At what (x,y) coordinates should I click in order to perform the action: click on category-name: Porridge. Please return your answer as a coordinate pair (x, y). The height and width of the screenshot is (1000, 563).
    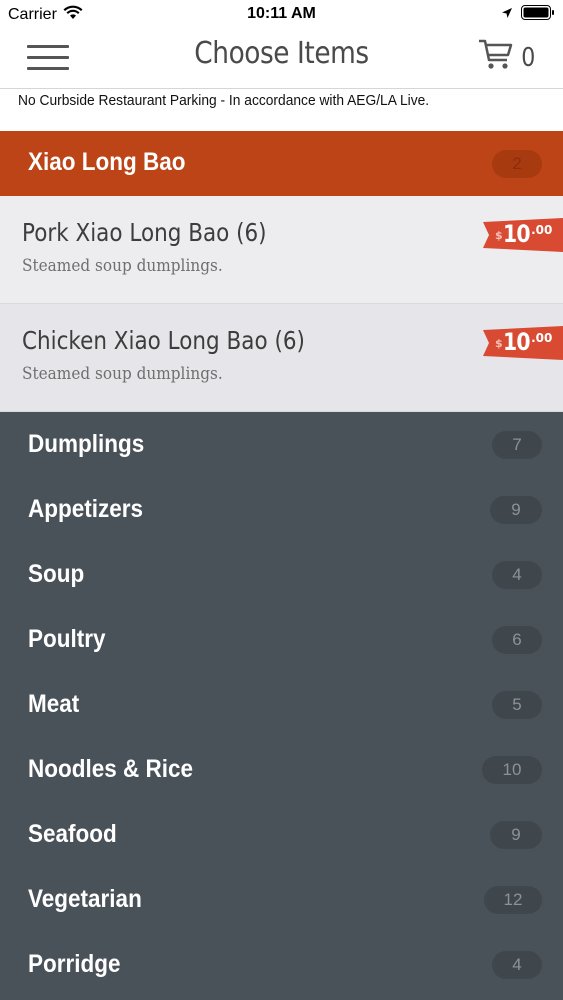
    Looking at the image, I should click on (74, 964).